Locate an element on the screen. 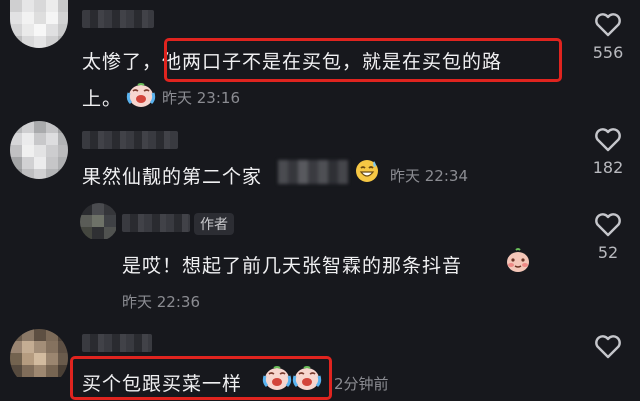 This screenshot has height=401, width=640. comment-4-time: 2分钟前 is located at coordinates (361, 384).